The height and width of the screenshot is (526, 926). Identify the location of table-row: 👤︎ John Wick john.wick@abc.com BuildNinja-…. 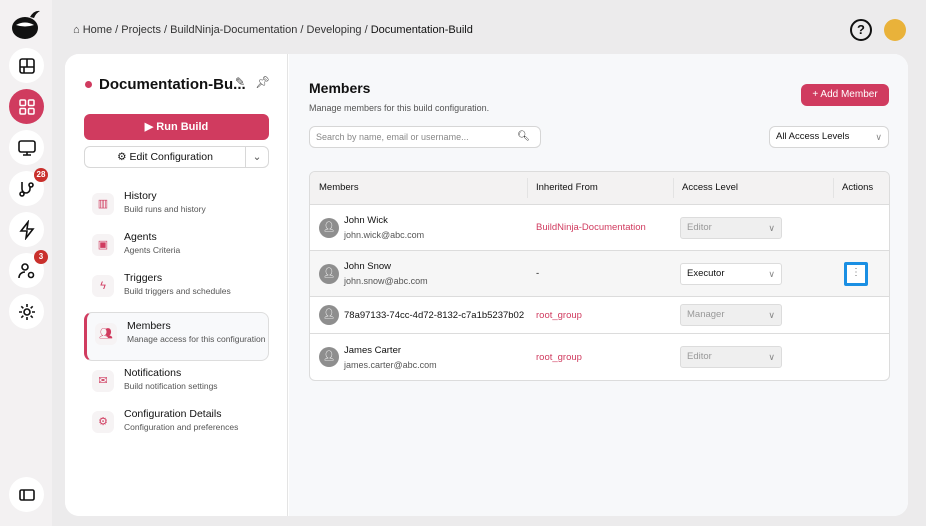
(599, 228).